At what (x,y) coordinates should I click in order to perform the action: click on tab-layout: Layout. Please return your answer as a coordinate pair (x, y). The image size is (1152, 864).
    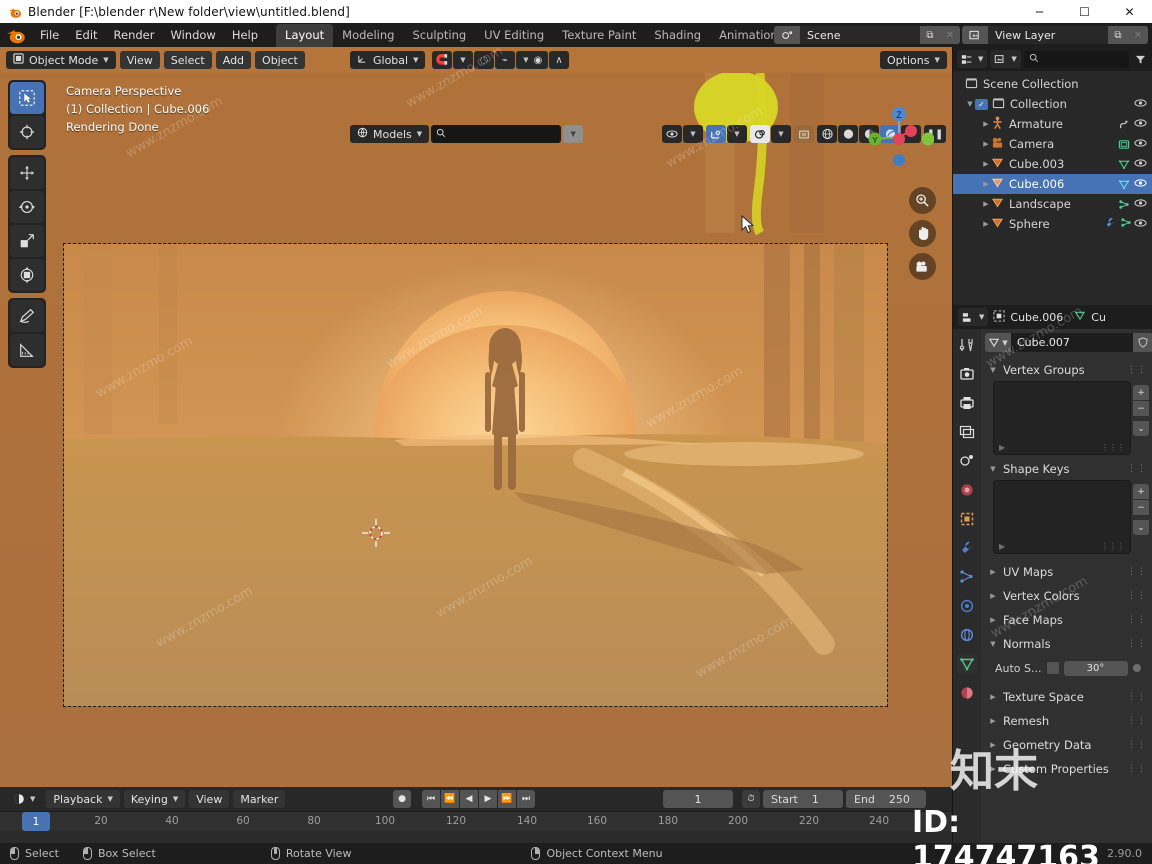
    Looking at the image, I should click on (305, 35).